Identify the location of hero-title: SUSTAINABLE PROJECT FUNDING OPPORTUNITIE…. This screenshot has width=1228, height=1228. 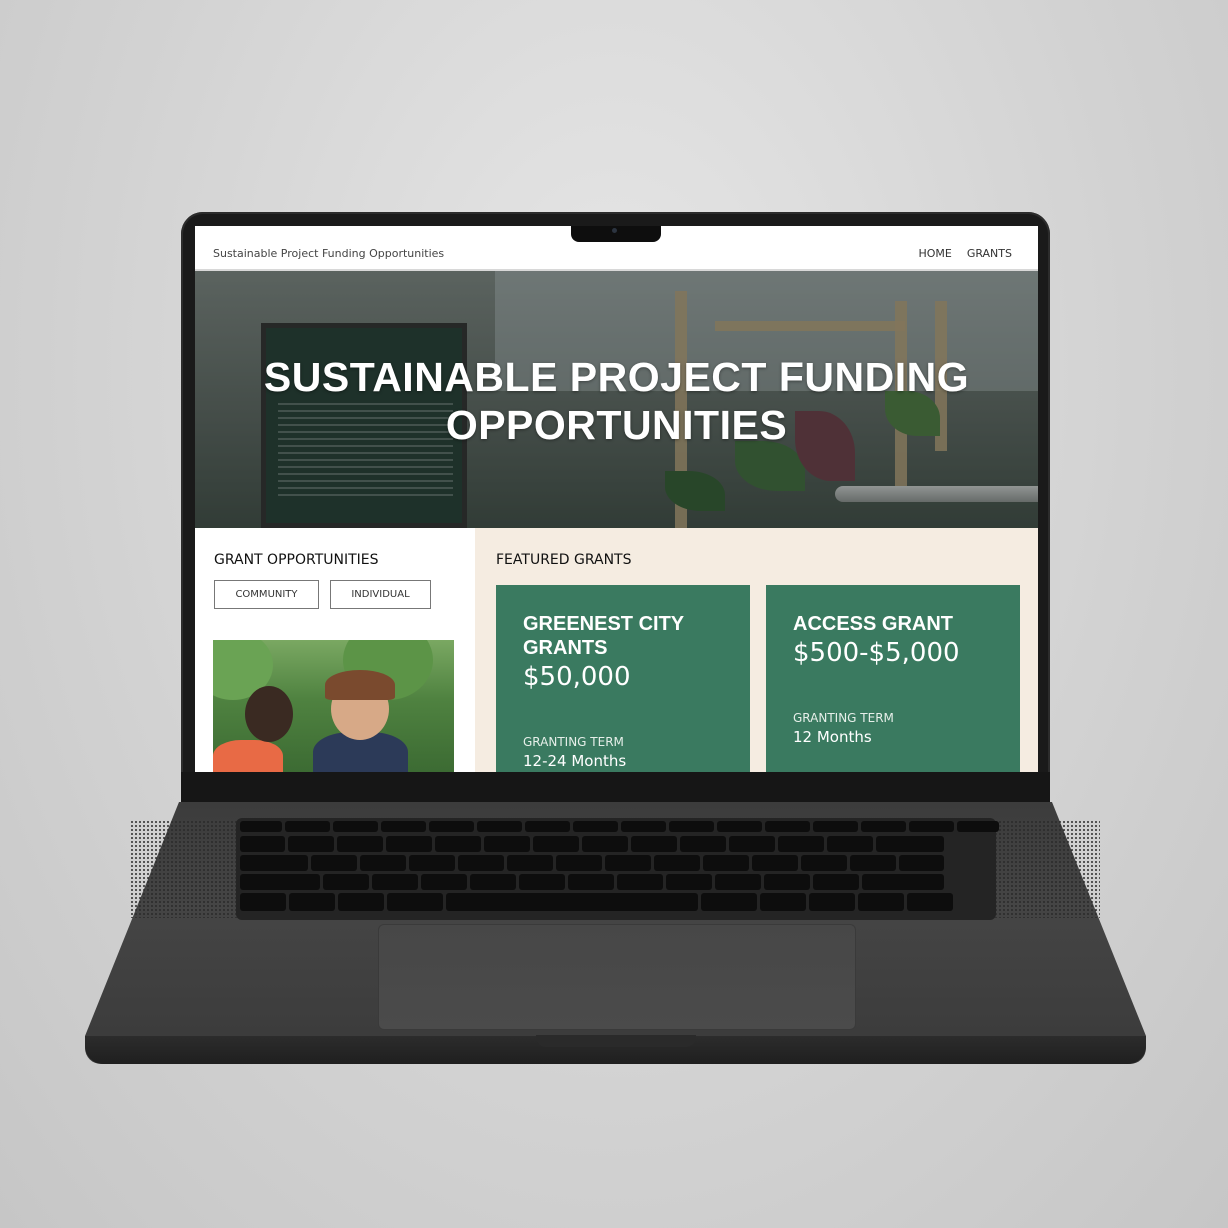
(616, 401).